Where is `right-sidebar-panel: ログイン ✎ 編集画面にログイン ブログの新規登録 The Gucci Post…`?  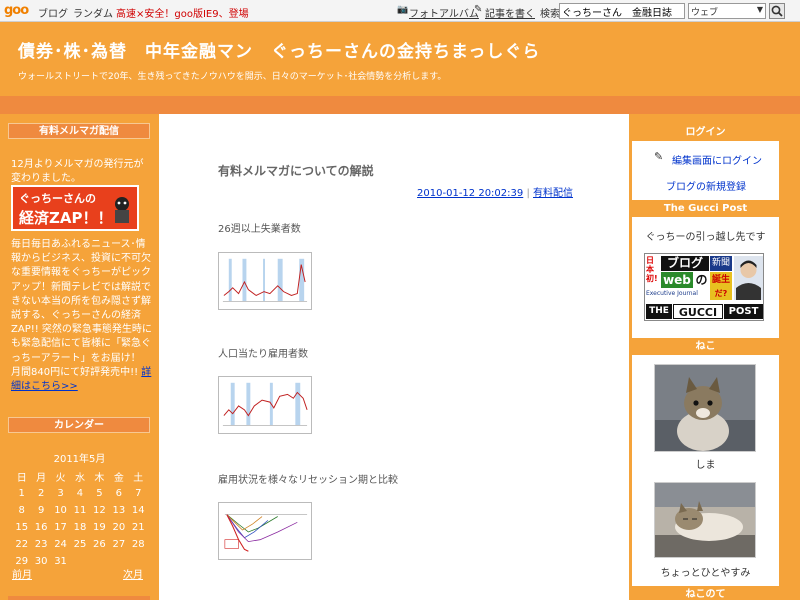
right-sidebar-panel: ログイン ✎ 編集画面にログイン ブログの新規登録 The Gucci Post… is located at coordinates (705, 362).